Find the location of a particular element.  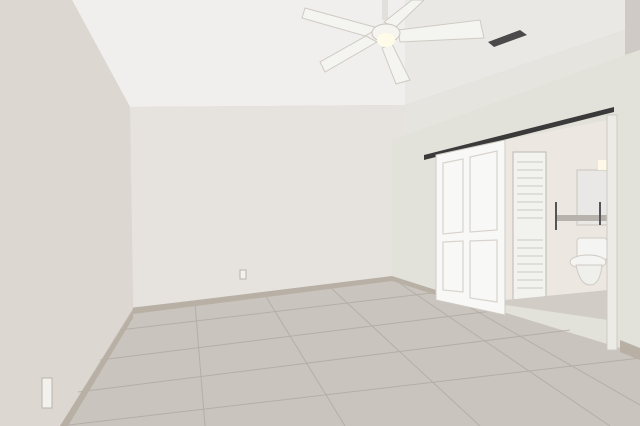

louvered-door is located at coordinates (529, 226).